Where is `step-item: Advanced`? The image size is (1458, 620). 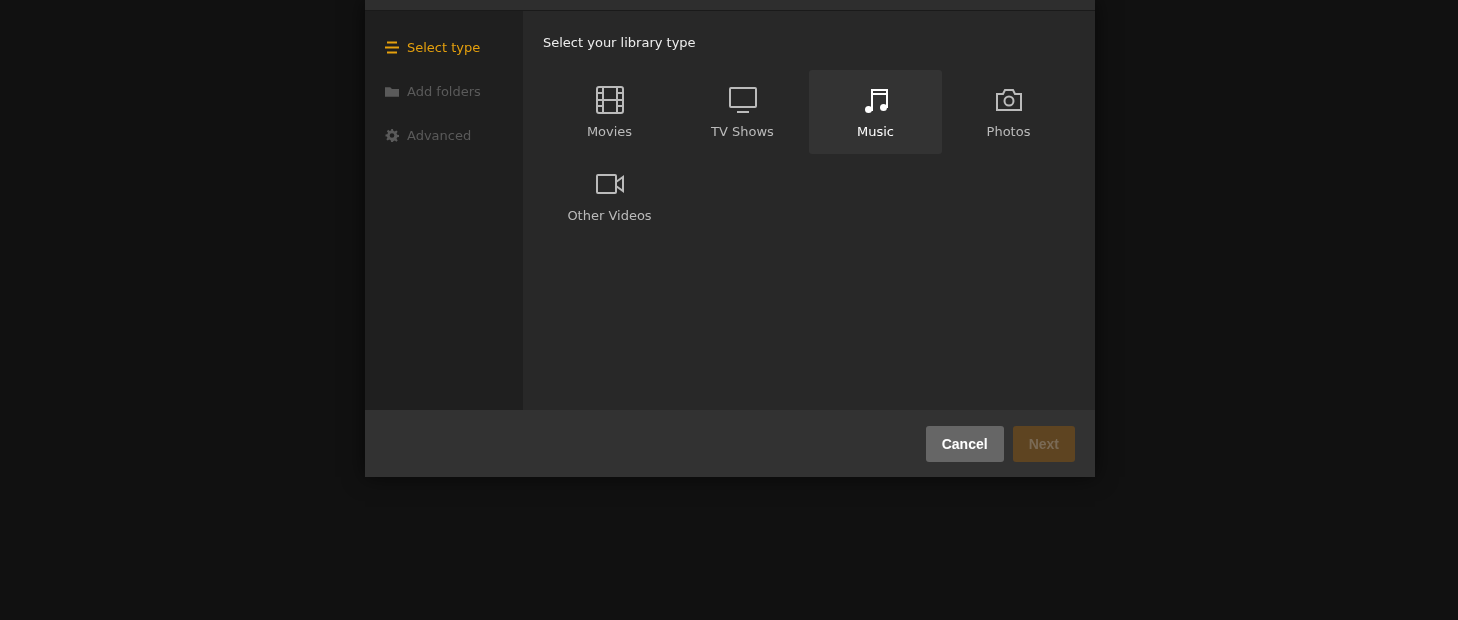 step-item: Advanced is located at coordinates (444, 135).